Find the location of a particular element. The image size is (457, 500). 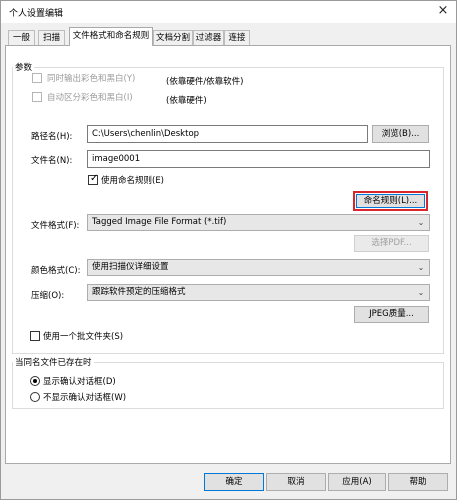

filename-label: 文件名(N): is located at coordinates (52, 161).